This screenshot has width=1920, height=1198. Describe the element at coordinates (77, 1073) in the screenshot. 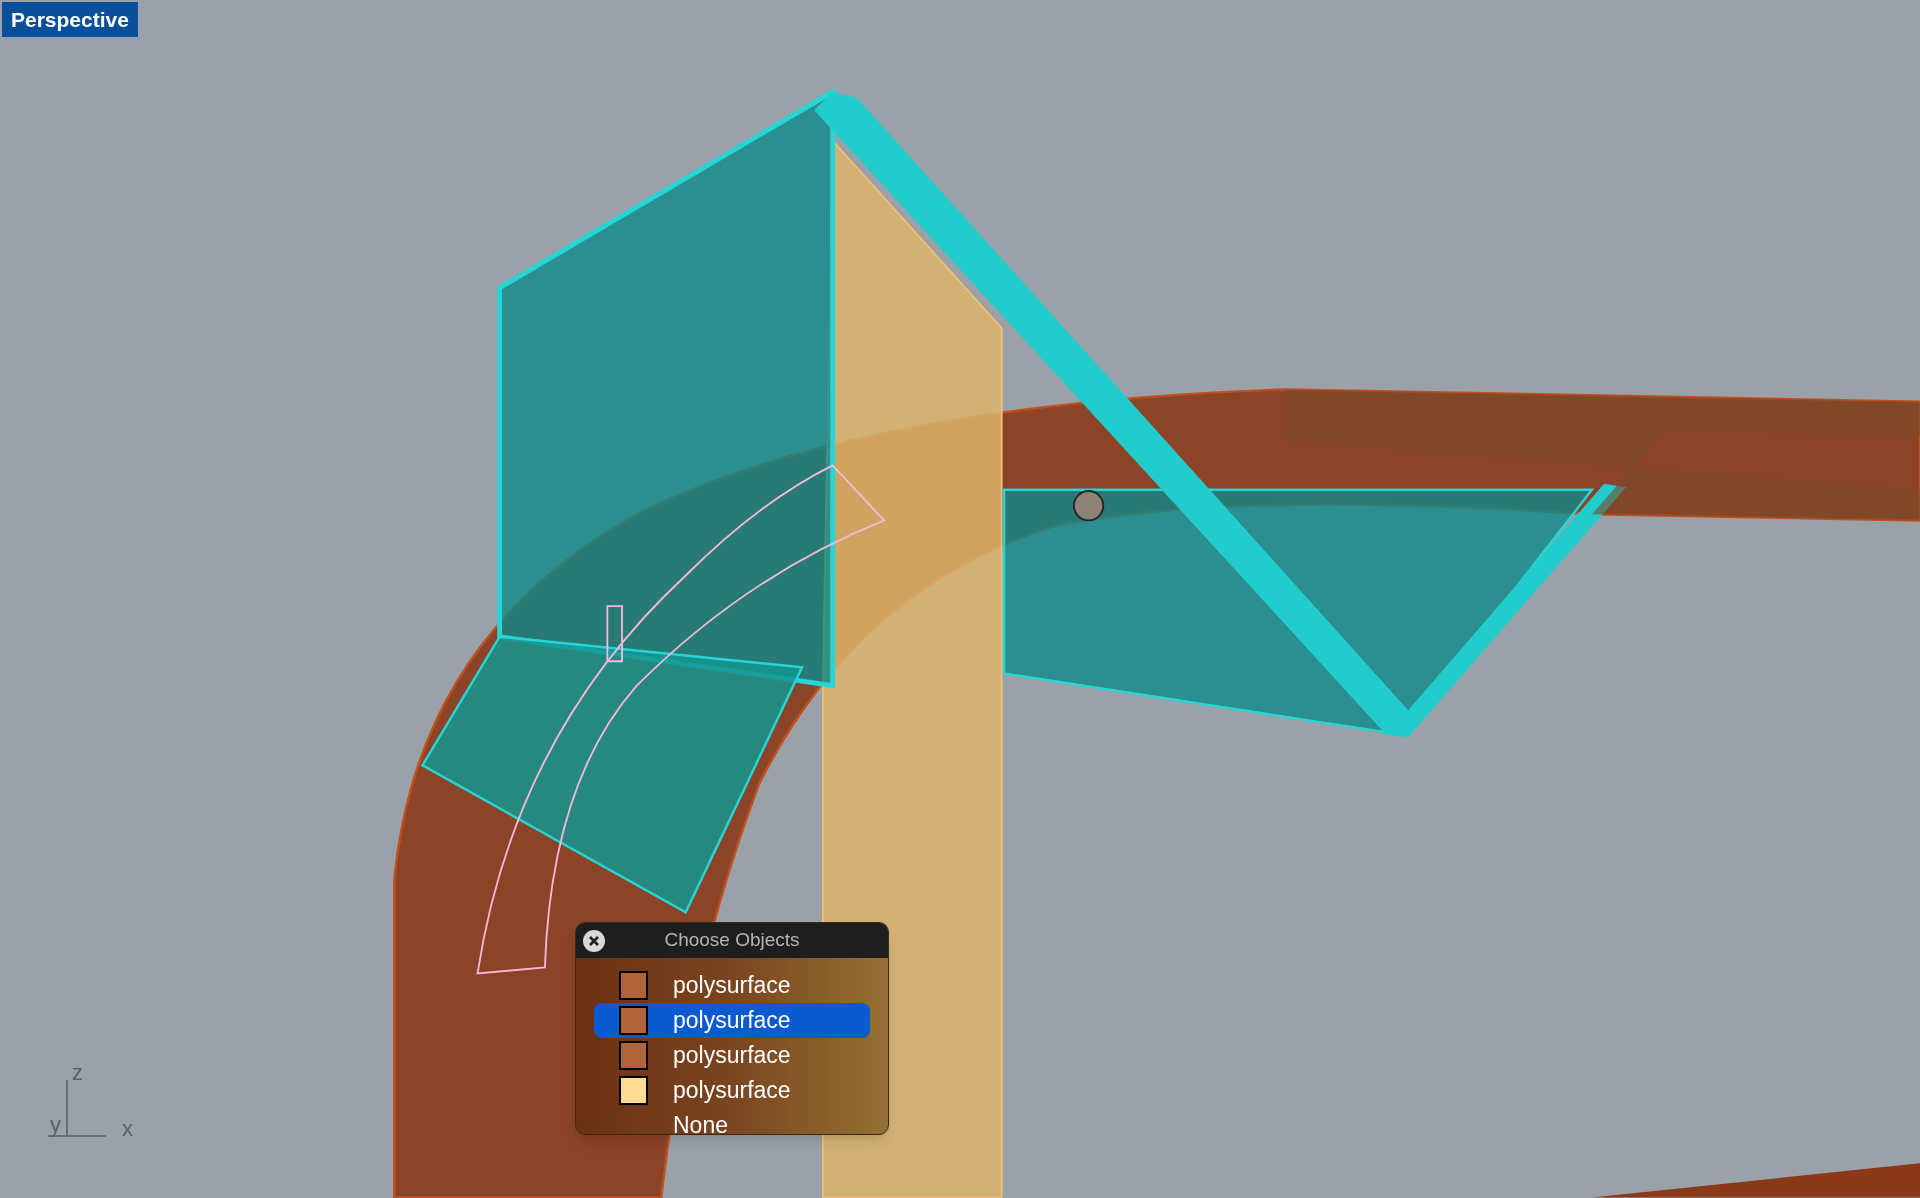

I see `z-axis-label: z` at that location.